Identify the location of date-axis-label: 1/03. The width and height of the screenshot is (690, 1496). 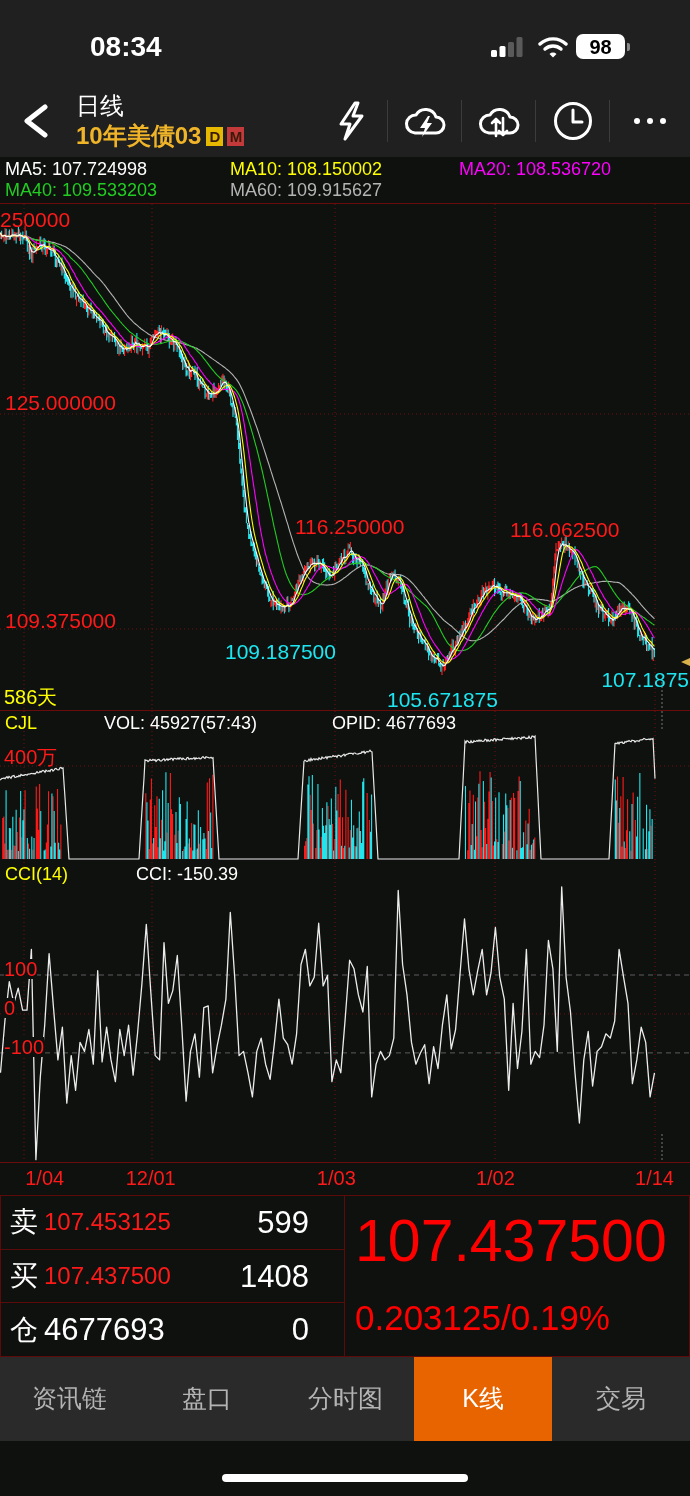
(336, 1178).